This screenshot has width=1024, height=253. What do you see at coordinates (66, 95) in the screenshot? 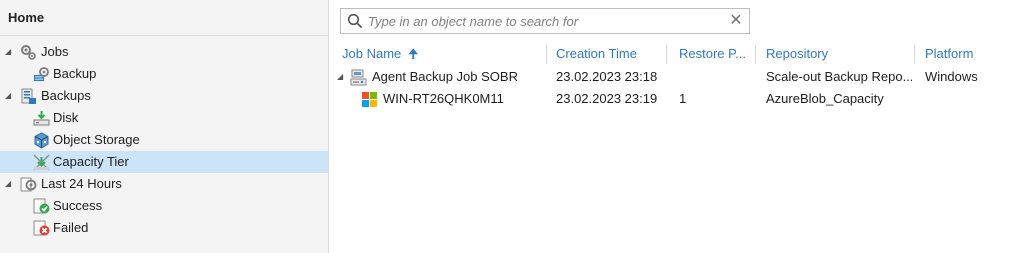
I see `tree-label-backups: Backups` at bounding box center [66, 95].